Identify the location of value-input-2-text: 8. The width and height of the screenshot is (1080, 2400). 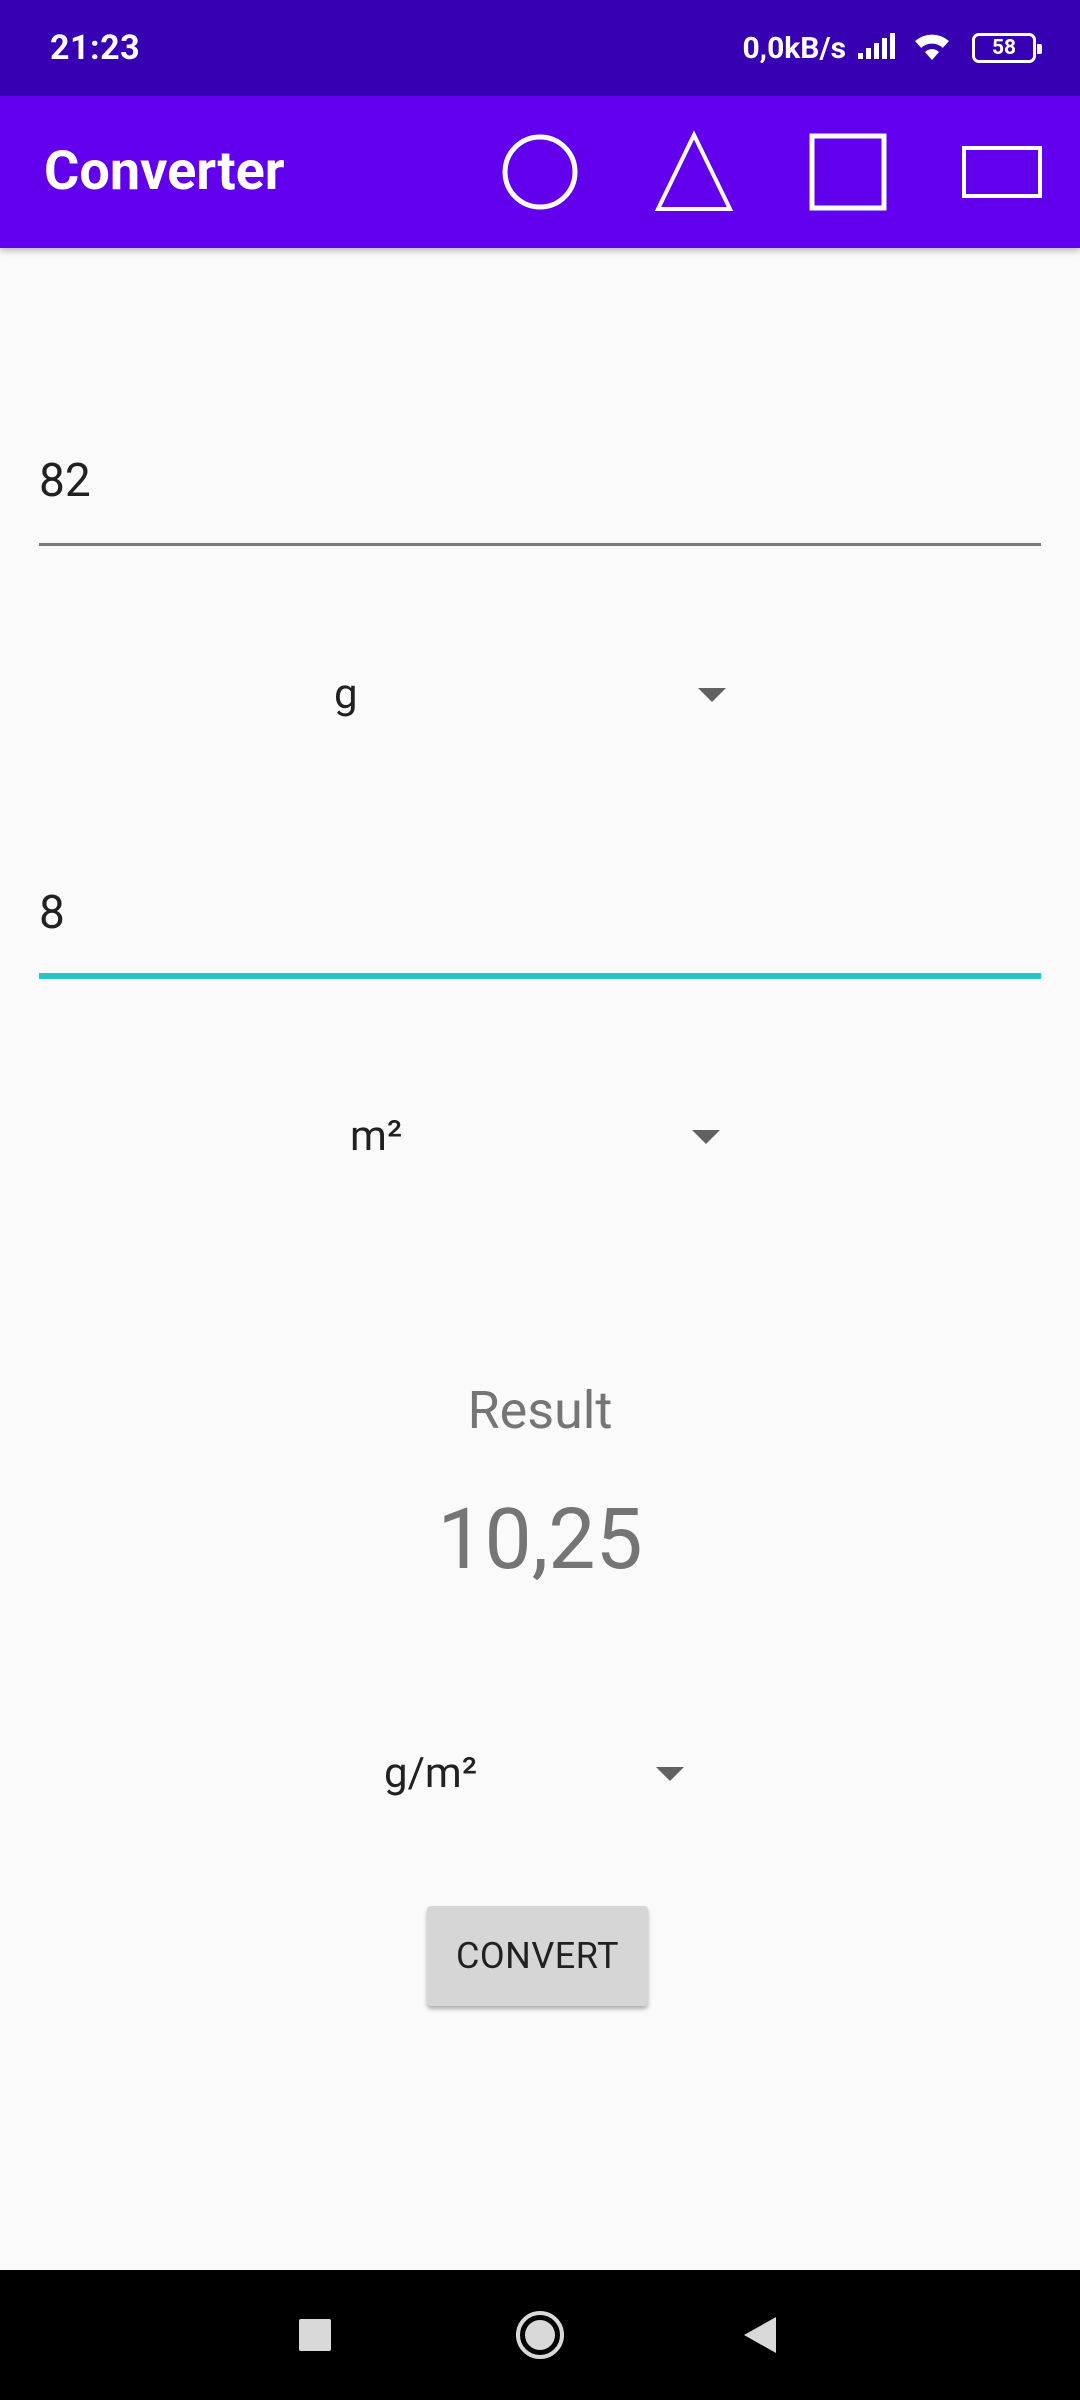
(52, 913).